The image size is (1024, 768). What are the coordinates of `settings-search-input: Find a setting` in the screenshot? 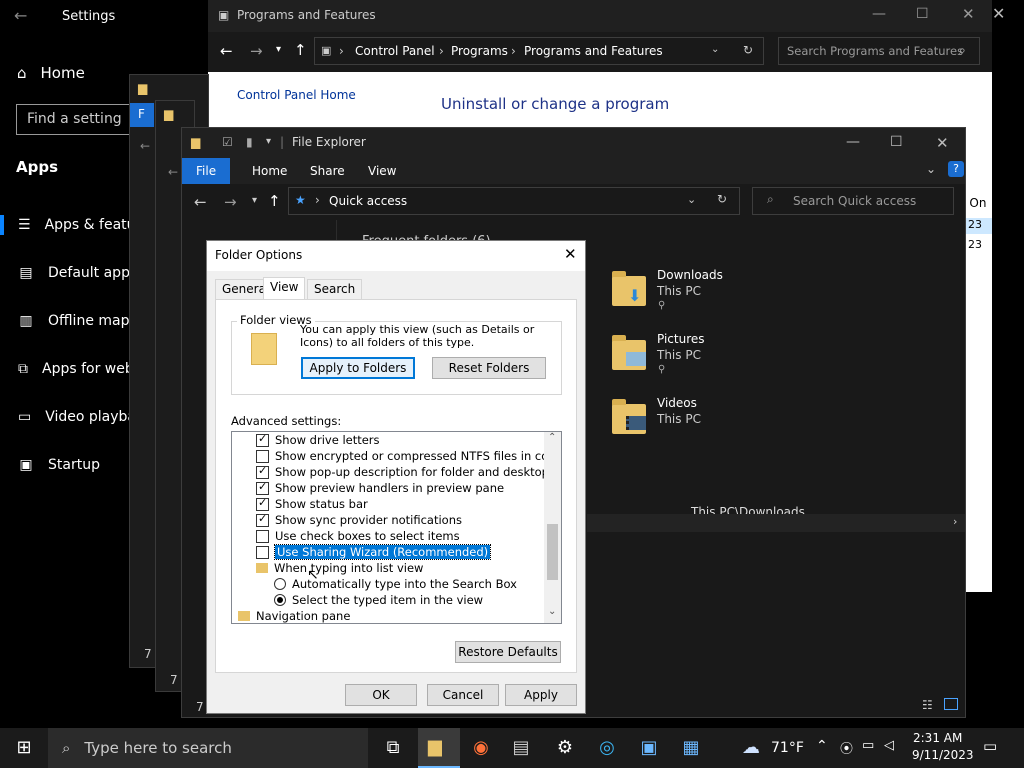 It's located at (76, 119).